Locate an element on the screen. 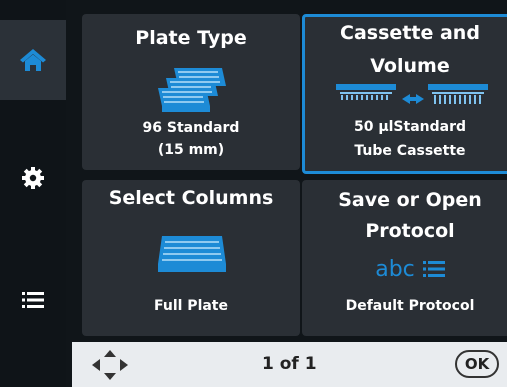  list-button is located at coordinates (33, 300).